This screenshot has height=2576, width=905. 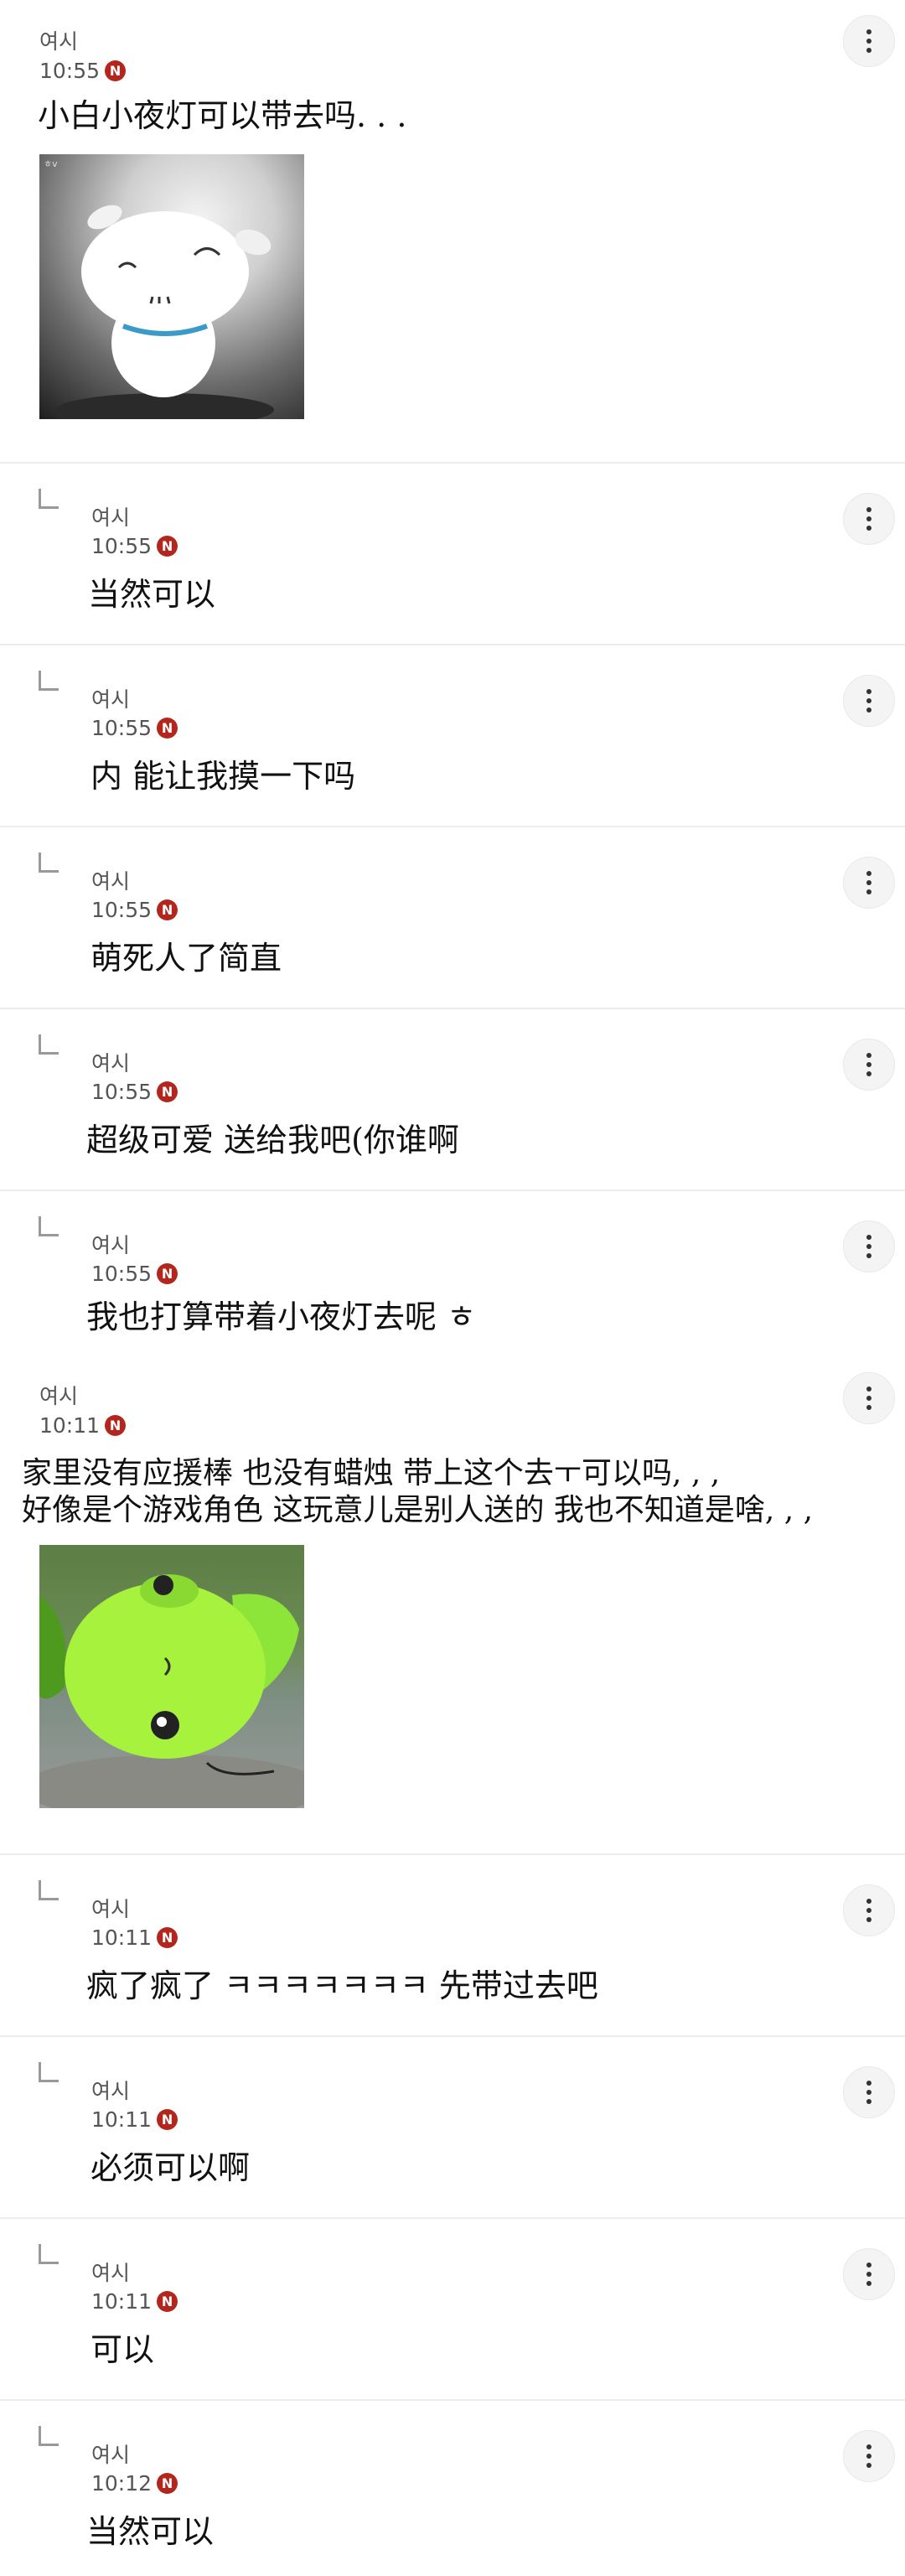 I want to click on green-character-lamp-image, so click(x=171, y=1691).